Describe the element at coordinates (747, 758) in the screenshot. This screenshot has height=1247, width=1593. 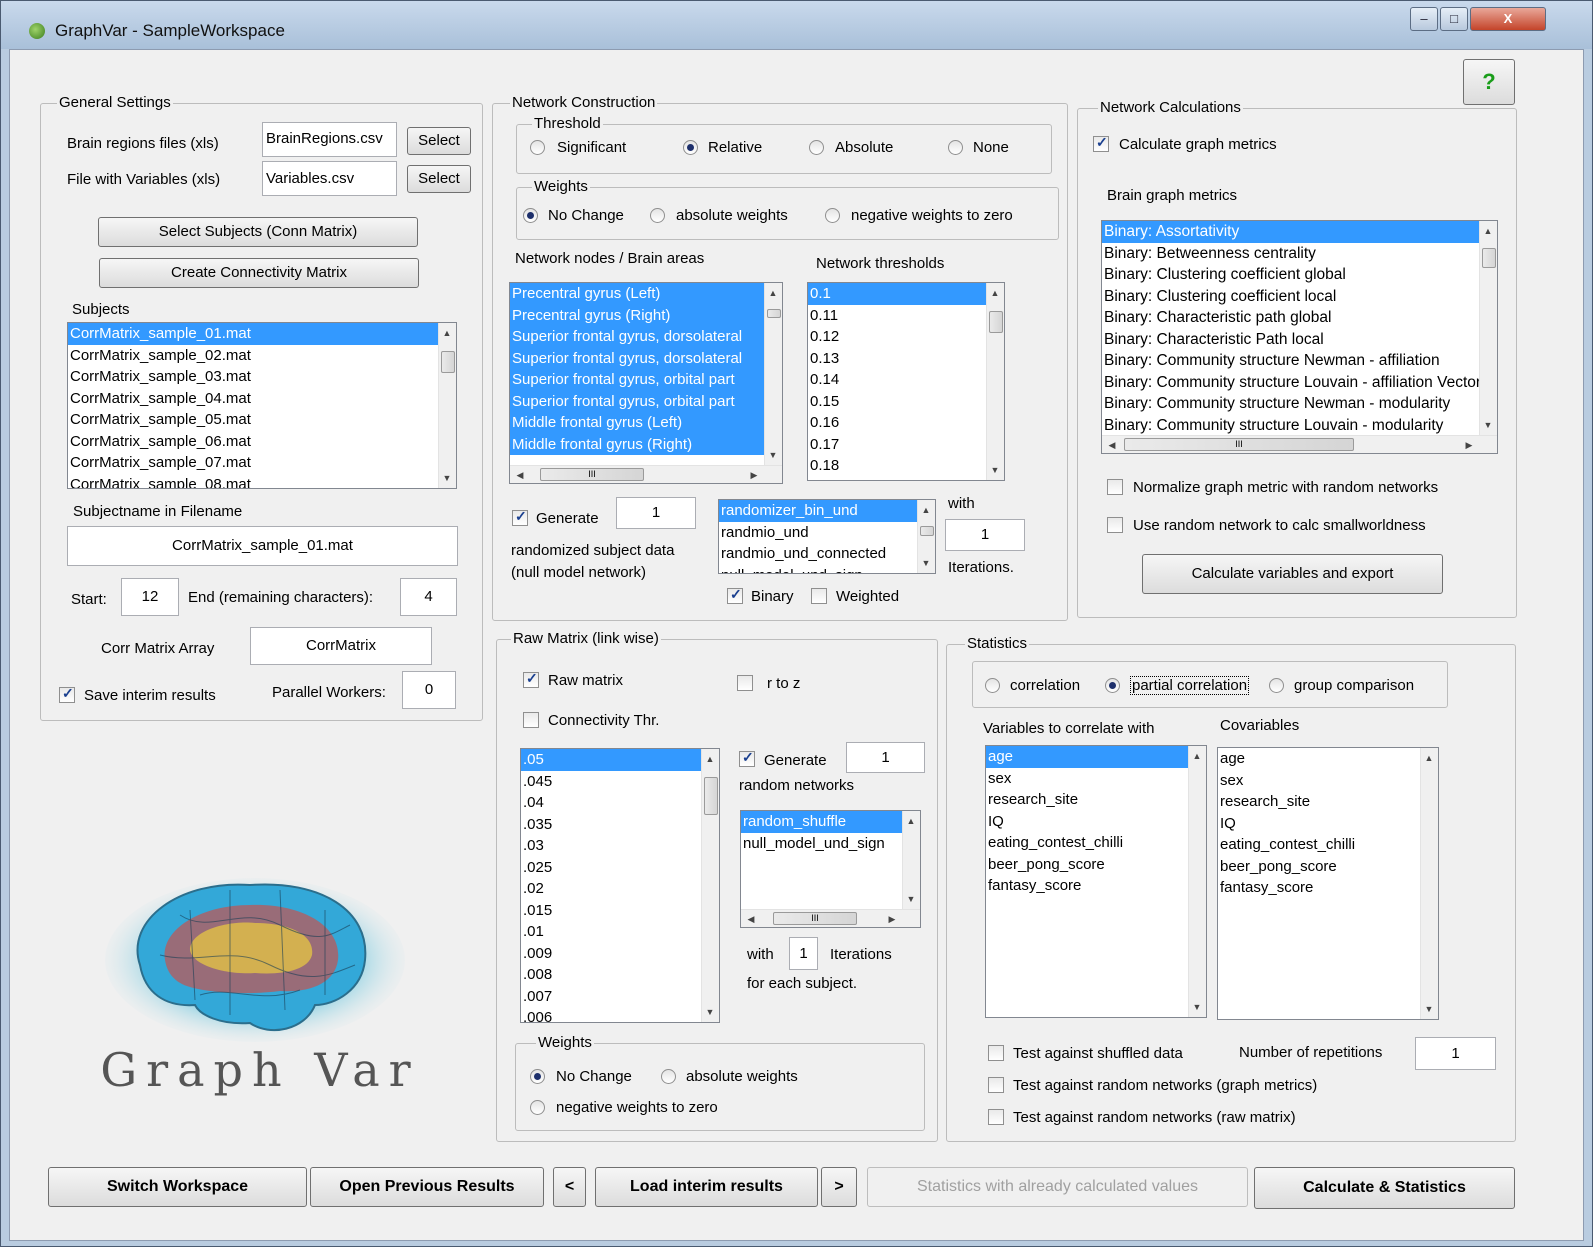
I see `generate-random-networks-checkbox` at that location.